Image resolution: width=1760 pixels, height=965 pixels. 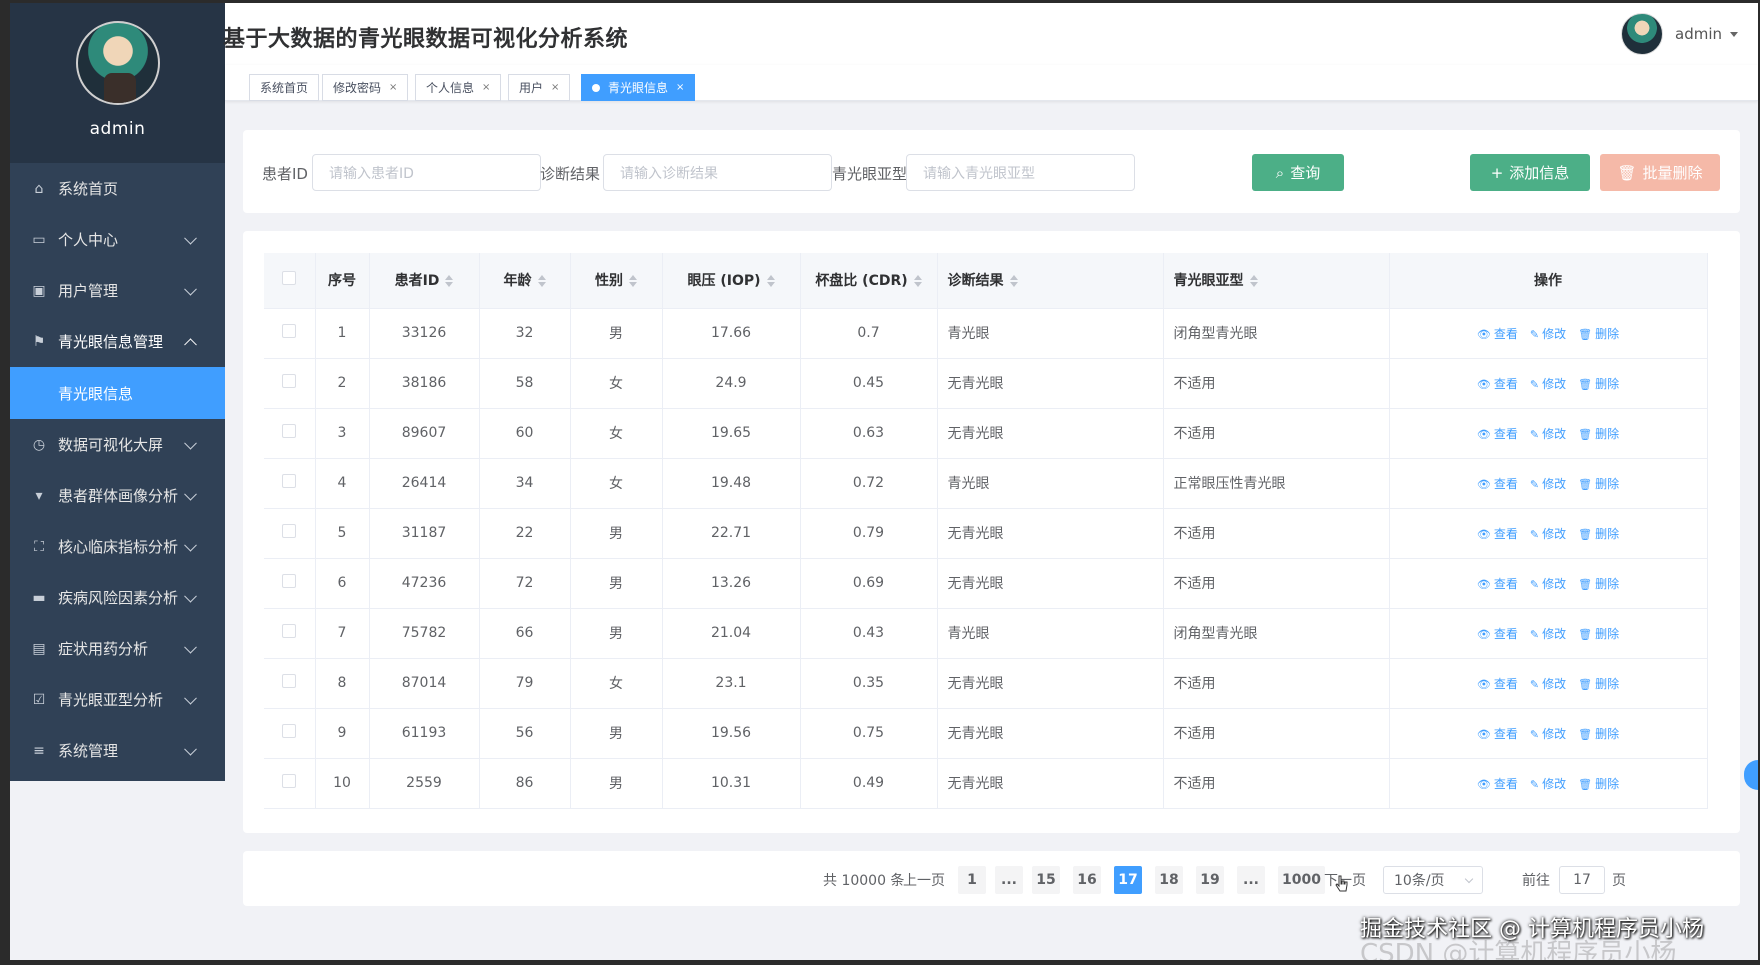 I want to click on page-button: 15, so click(x=1046, y=880).